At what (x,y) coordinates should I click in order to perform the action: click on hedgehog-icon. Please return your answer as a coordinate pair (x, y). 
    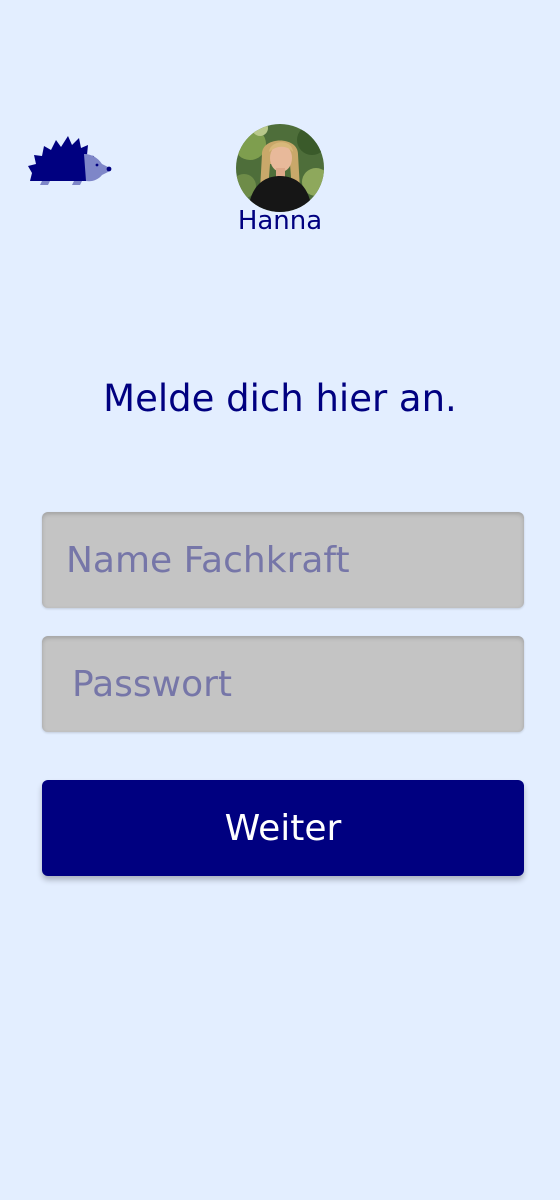
    Looking at the image, I should click on (71, 159).